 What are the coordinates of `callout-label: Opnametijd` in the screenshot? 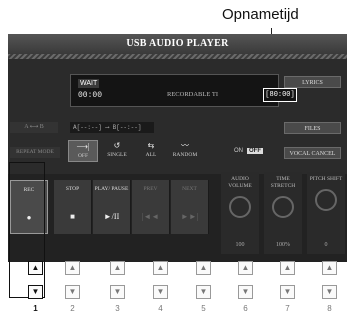 It's located at (260, 14).